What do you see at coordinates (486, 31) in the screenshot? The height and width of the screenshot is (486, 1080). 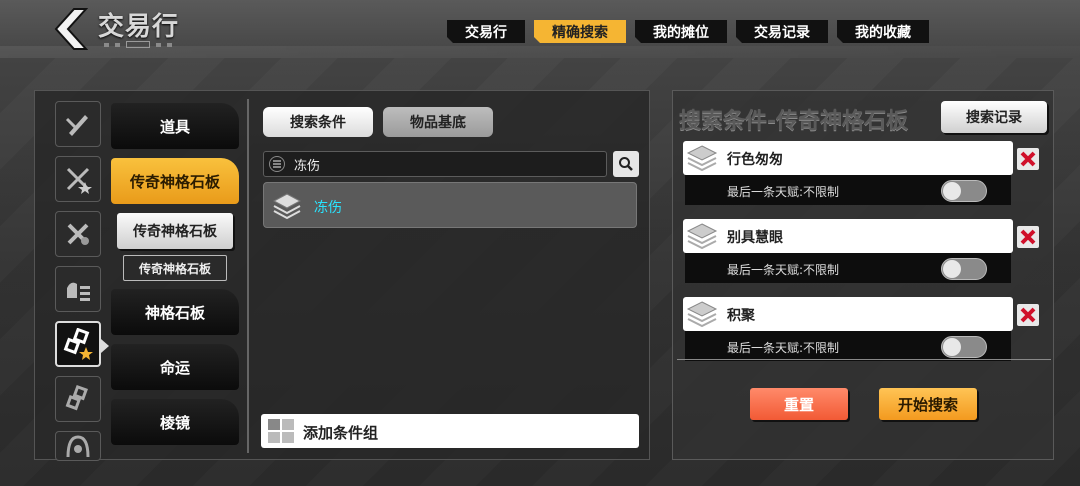 I see `tab-trading-house: 交易行` at bounding box center [486, 31].